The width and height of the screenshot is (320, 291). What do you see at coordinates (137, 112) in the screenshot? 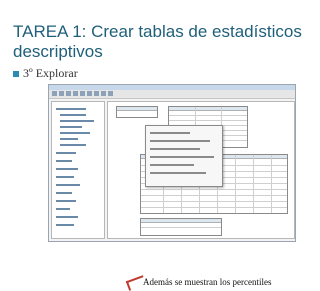
I see `output-table-small` at bounding box center [137, 112].